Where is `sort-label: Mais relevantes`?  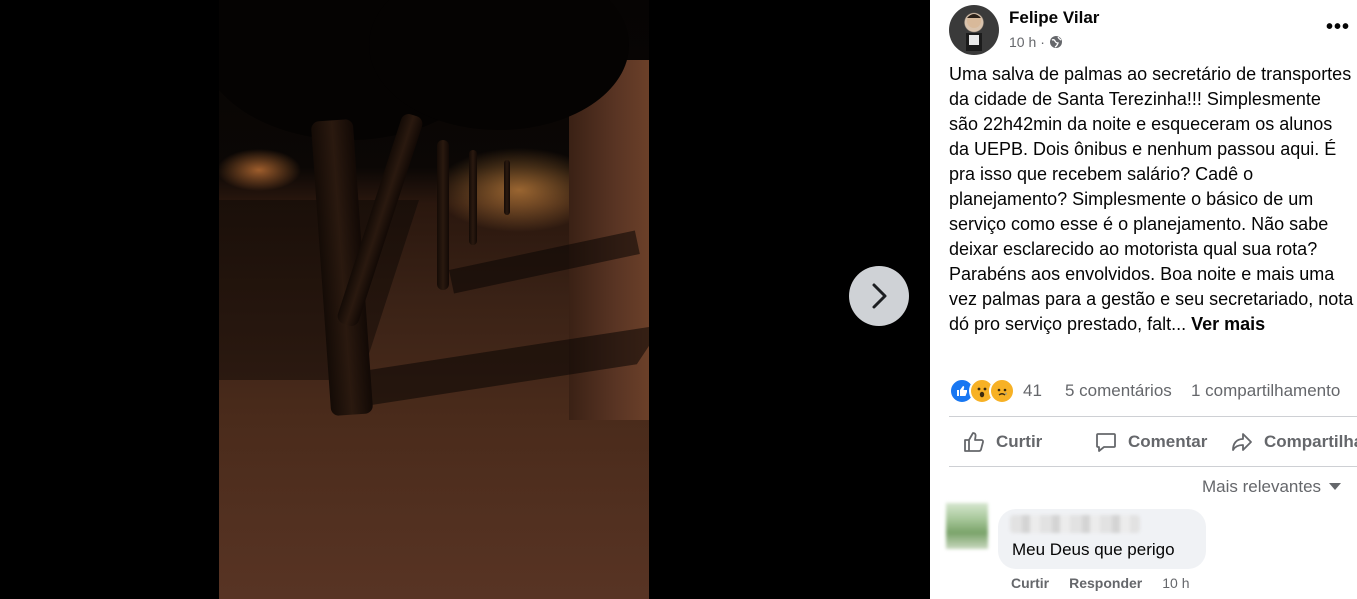
sort-label: Mais relevantes is located at coordinates (1262, 486).